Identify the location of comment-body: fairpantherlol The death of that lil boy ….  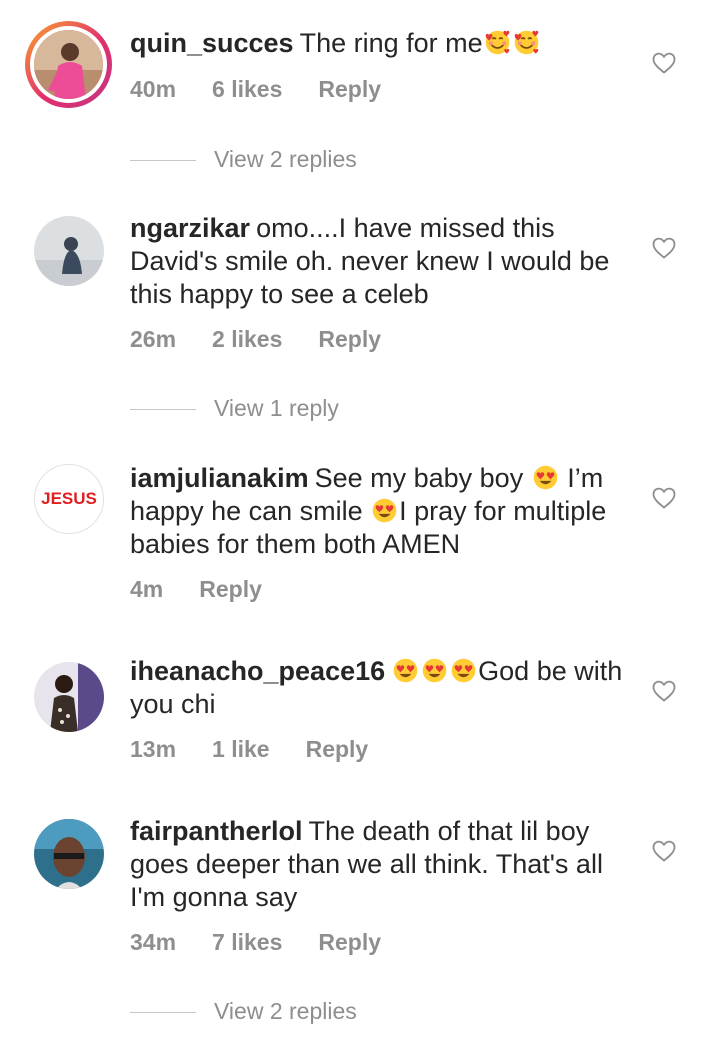
(380, 864).